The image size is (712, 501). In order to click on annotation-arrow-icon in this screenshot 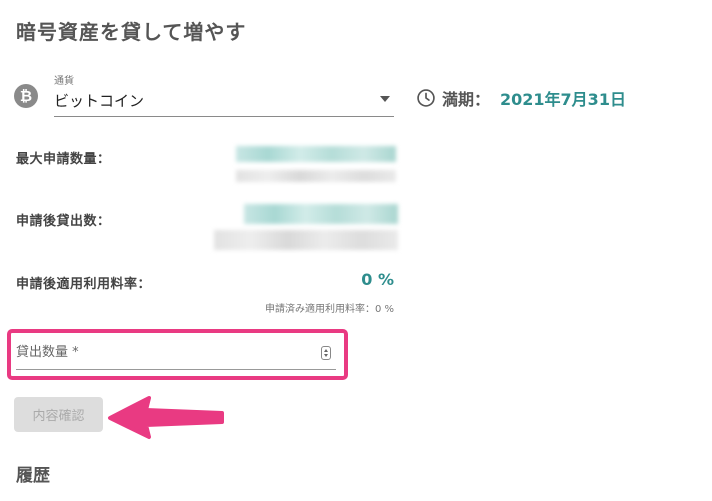, I will do `click(166, 417)`.